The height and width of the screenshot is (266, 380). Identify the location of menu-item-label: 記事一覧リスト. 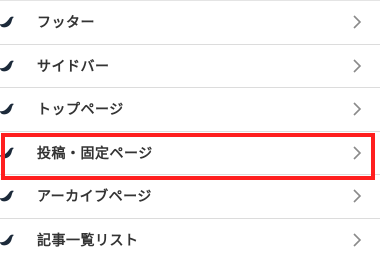
(88, 241).